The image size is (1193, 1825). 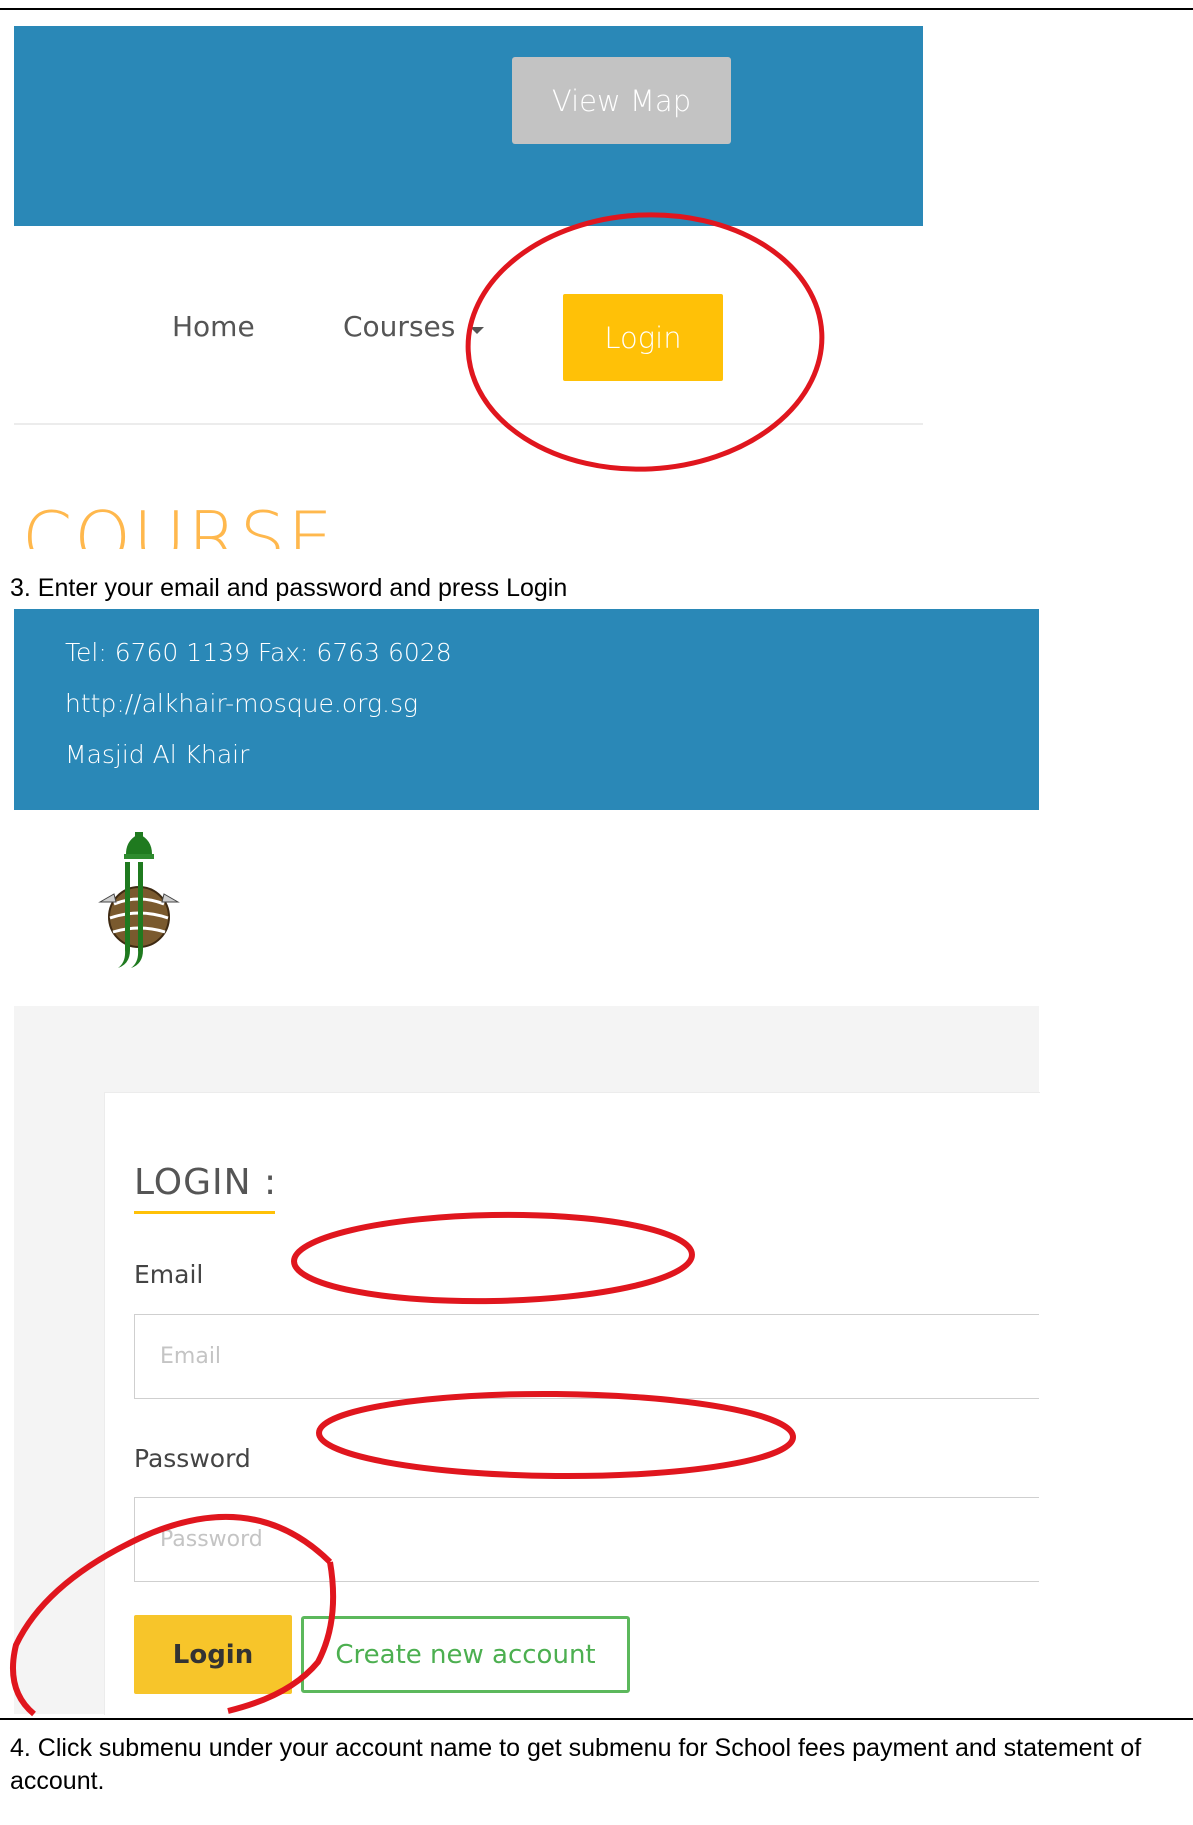 I want to click on nav-courses-link: Courses, so click(x=399, y=326).